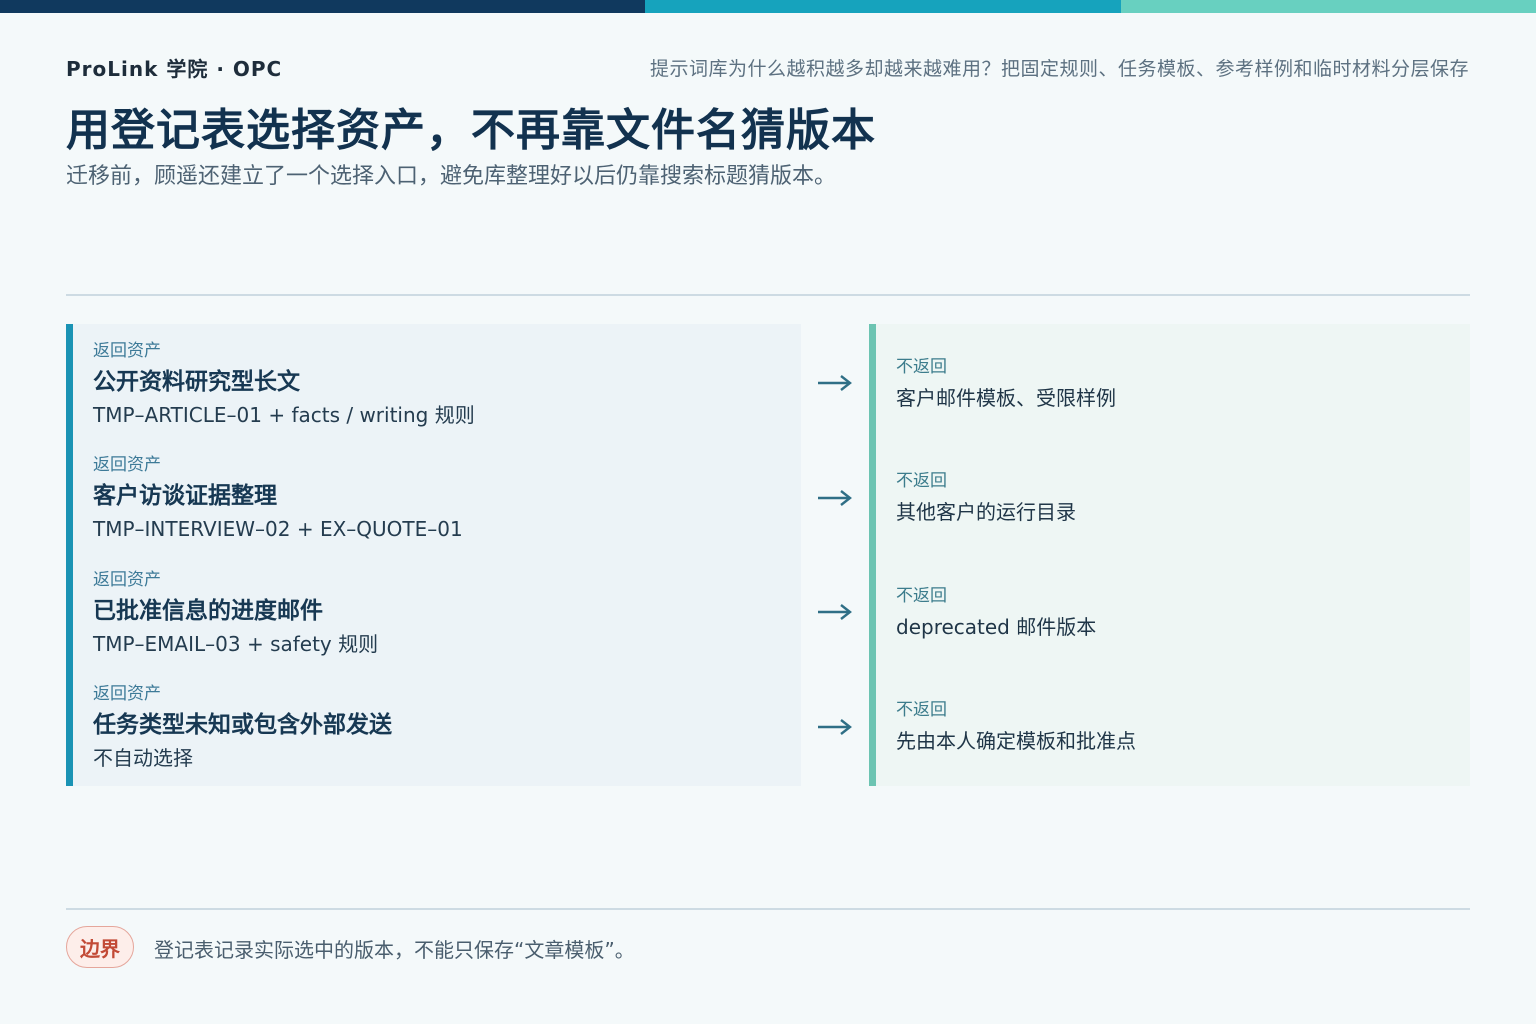 This screenshot has width=1536, height=1024. Describe the element at coordinates (185, 496) in the screenshot. I see `task-heading: 客户访谈证据整理` at that location.